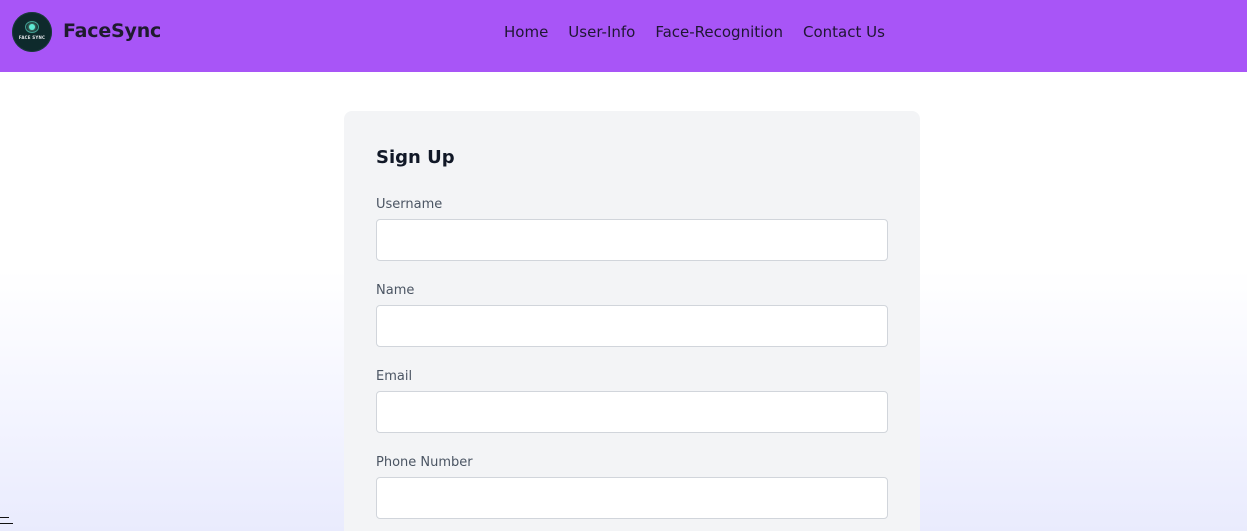  What do you see at coordinates (719, 32) in the screenshot?
I see `nav-link-face-recognition: Face-Recognition` at bounding box center [719, 32].